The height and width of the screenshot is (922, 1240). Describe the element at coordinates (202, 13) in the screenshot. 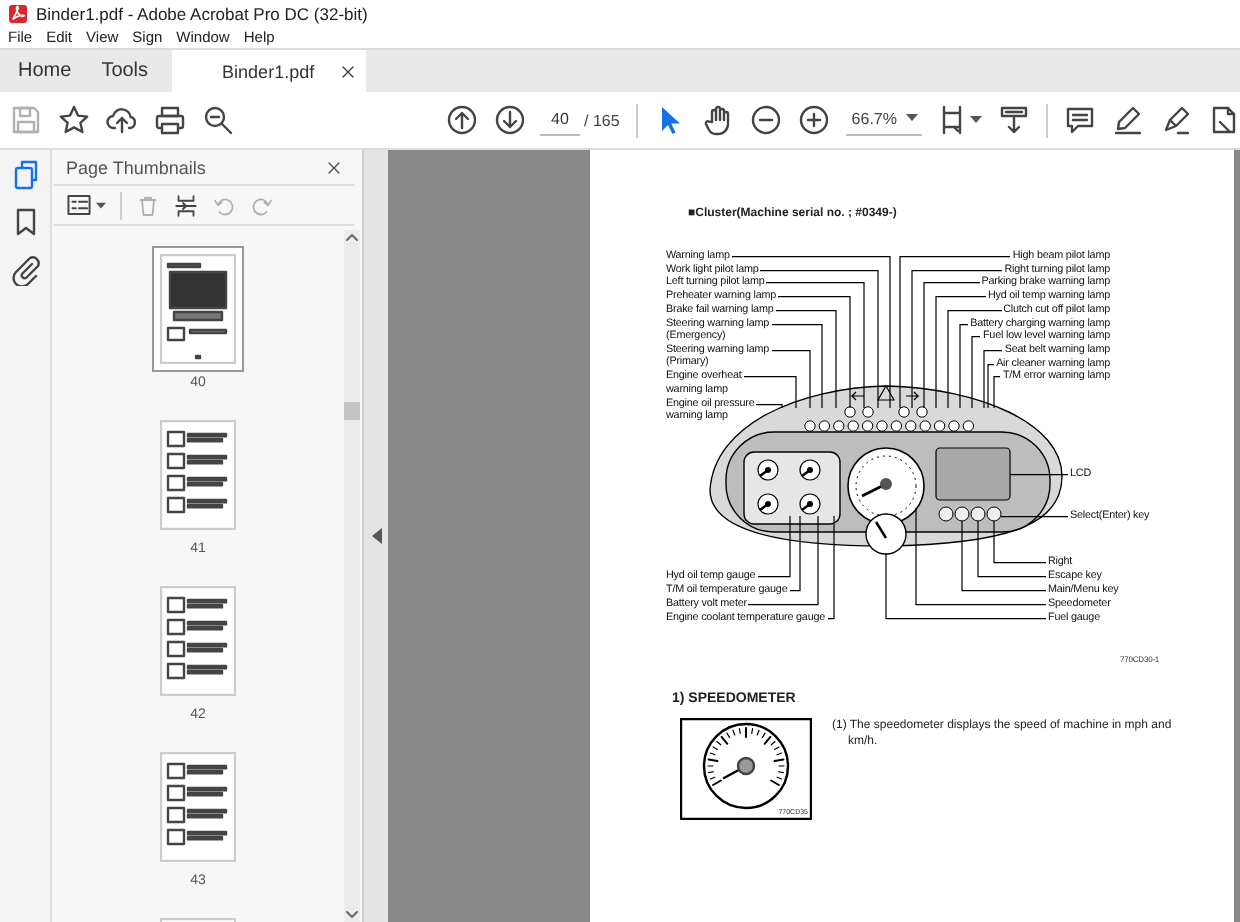

I see `window-title: Binder1.pdf - Adobe Acrobat Pro DC (32-bit)` at that location.